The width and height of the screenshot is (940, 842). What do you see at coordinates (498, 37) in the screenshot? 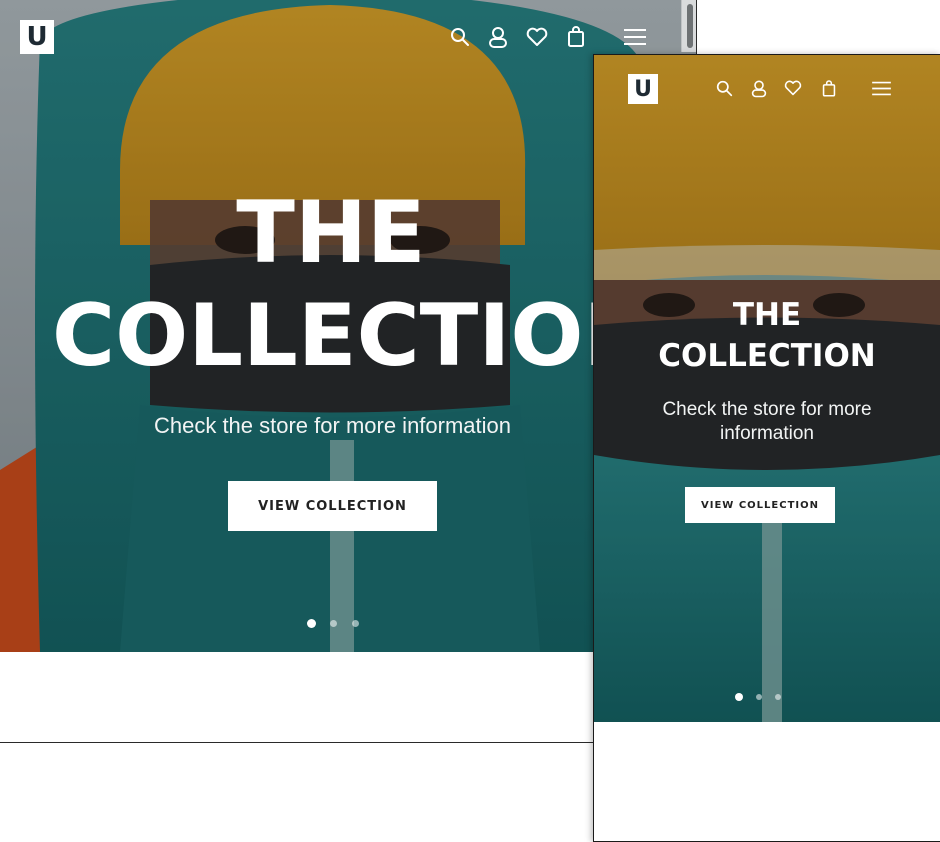
I see `account-icon` at bounding box center [498, 37].